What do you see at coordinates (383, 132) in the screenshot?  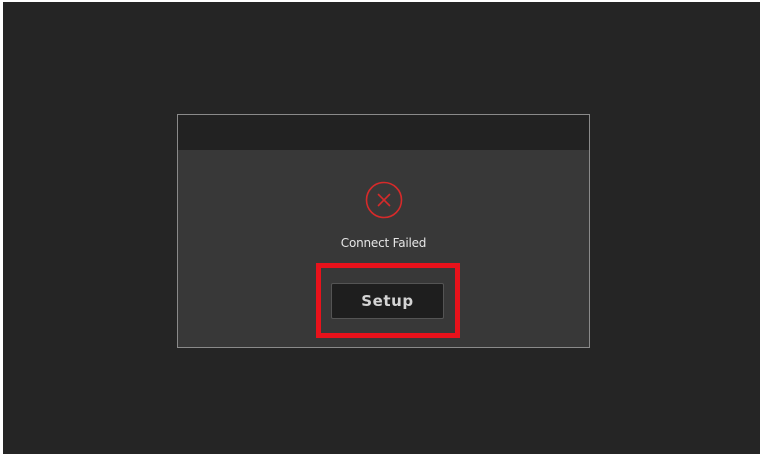 I see `dialog-titlebar` at bounding box center [383, 132].